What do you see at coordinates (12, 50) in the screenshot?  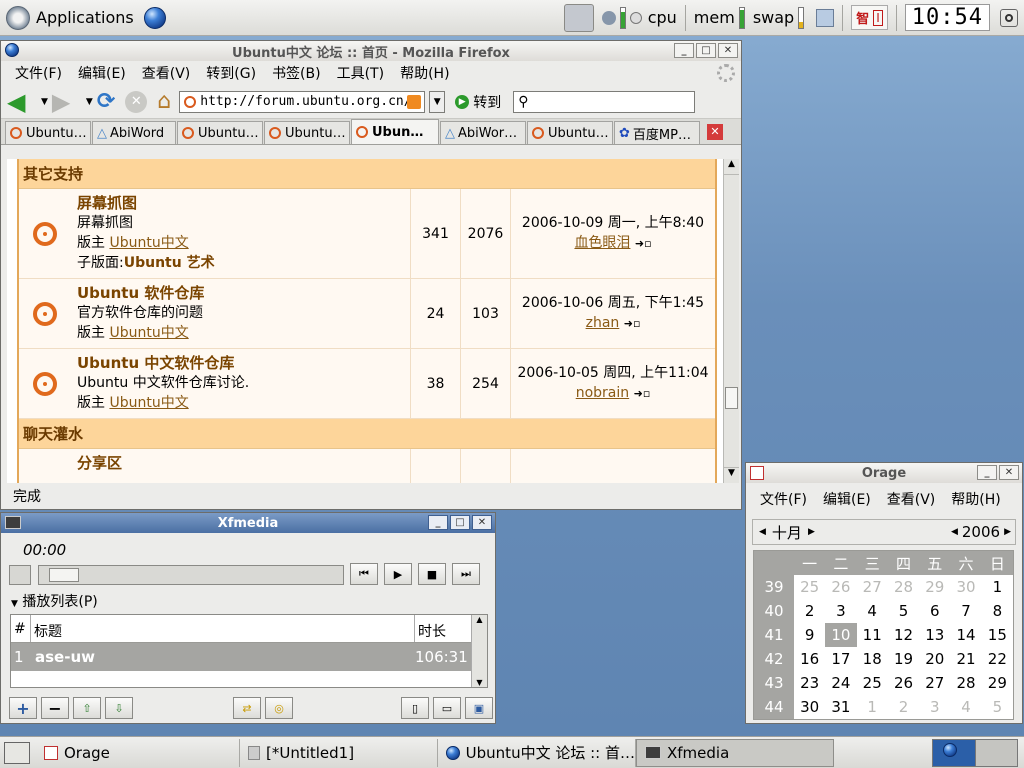 I see `firefox-window-icon` at bounding box center [12, 50].